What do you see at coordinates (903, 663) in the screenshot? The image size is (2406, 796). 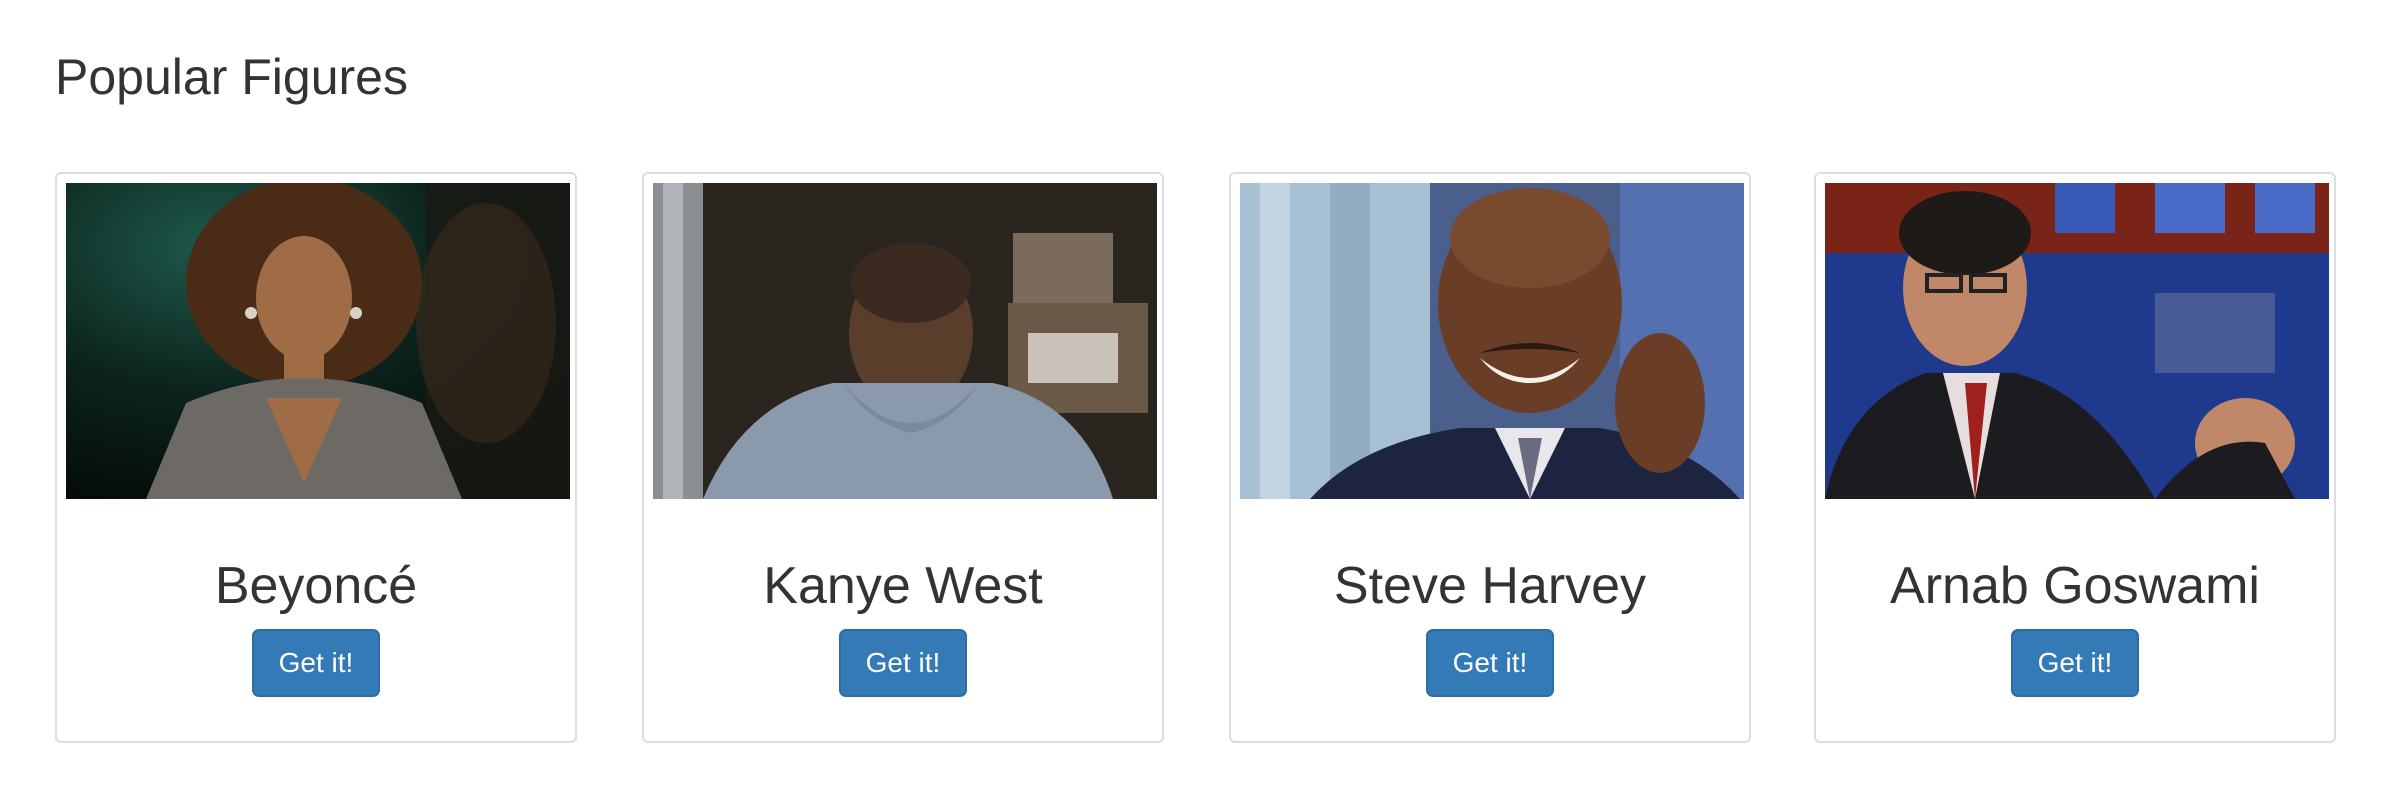 I see `get-it-button-kanye-west: Get it!` at bounding box center [903, 663].